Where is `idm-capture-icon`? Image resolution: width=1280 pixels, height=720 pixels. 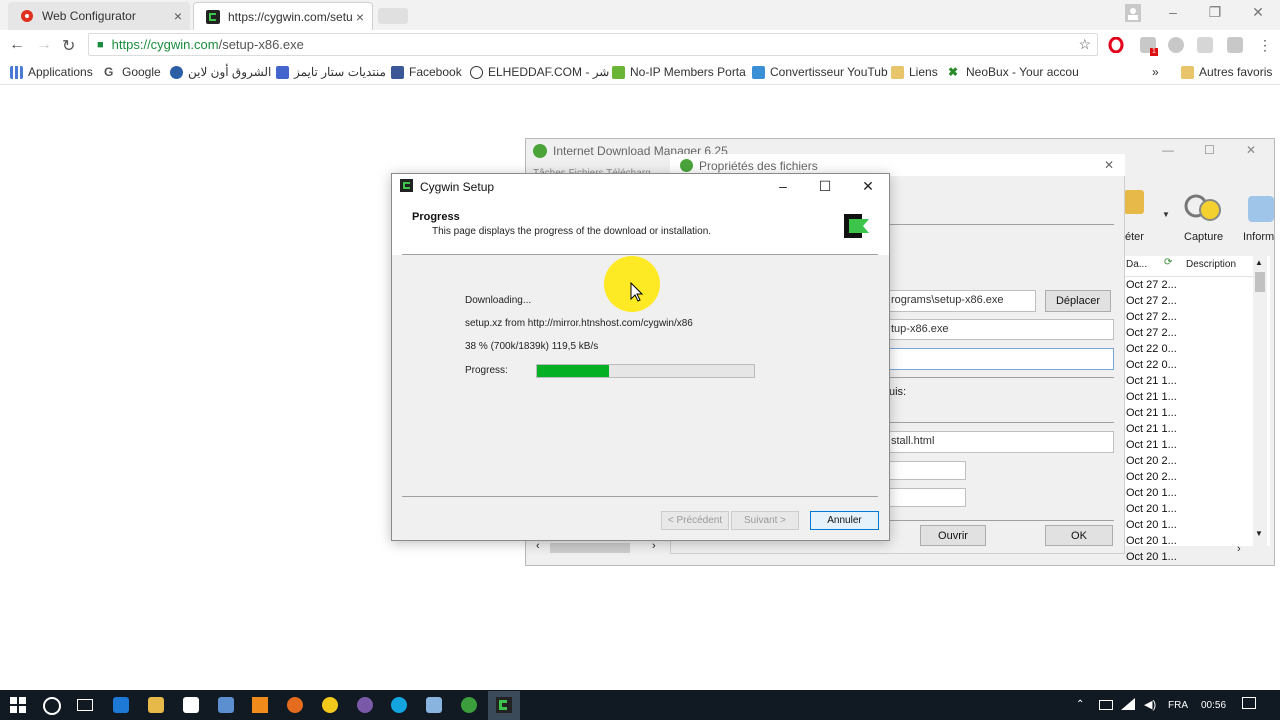 idm-capture-icon is located at coordinates (1204, 208).